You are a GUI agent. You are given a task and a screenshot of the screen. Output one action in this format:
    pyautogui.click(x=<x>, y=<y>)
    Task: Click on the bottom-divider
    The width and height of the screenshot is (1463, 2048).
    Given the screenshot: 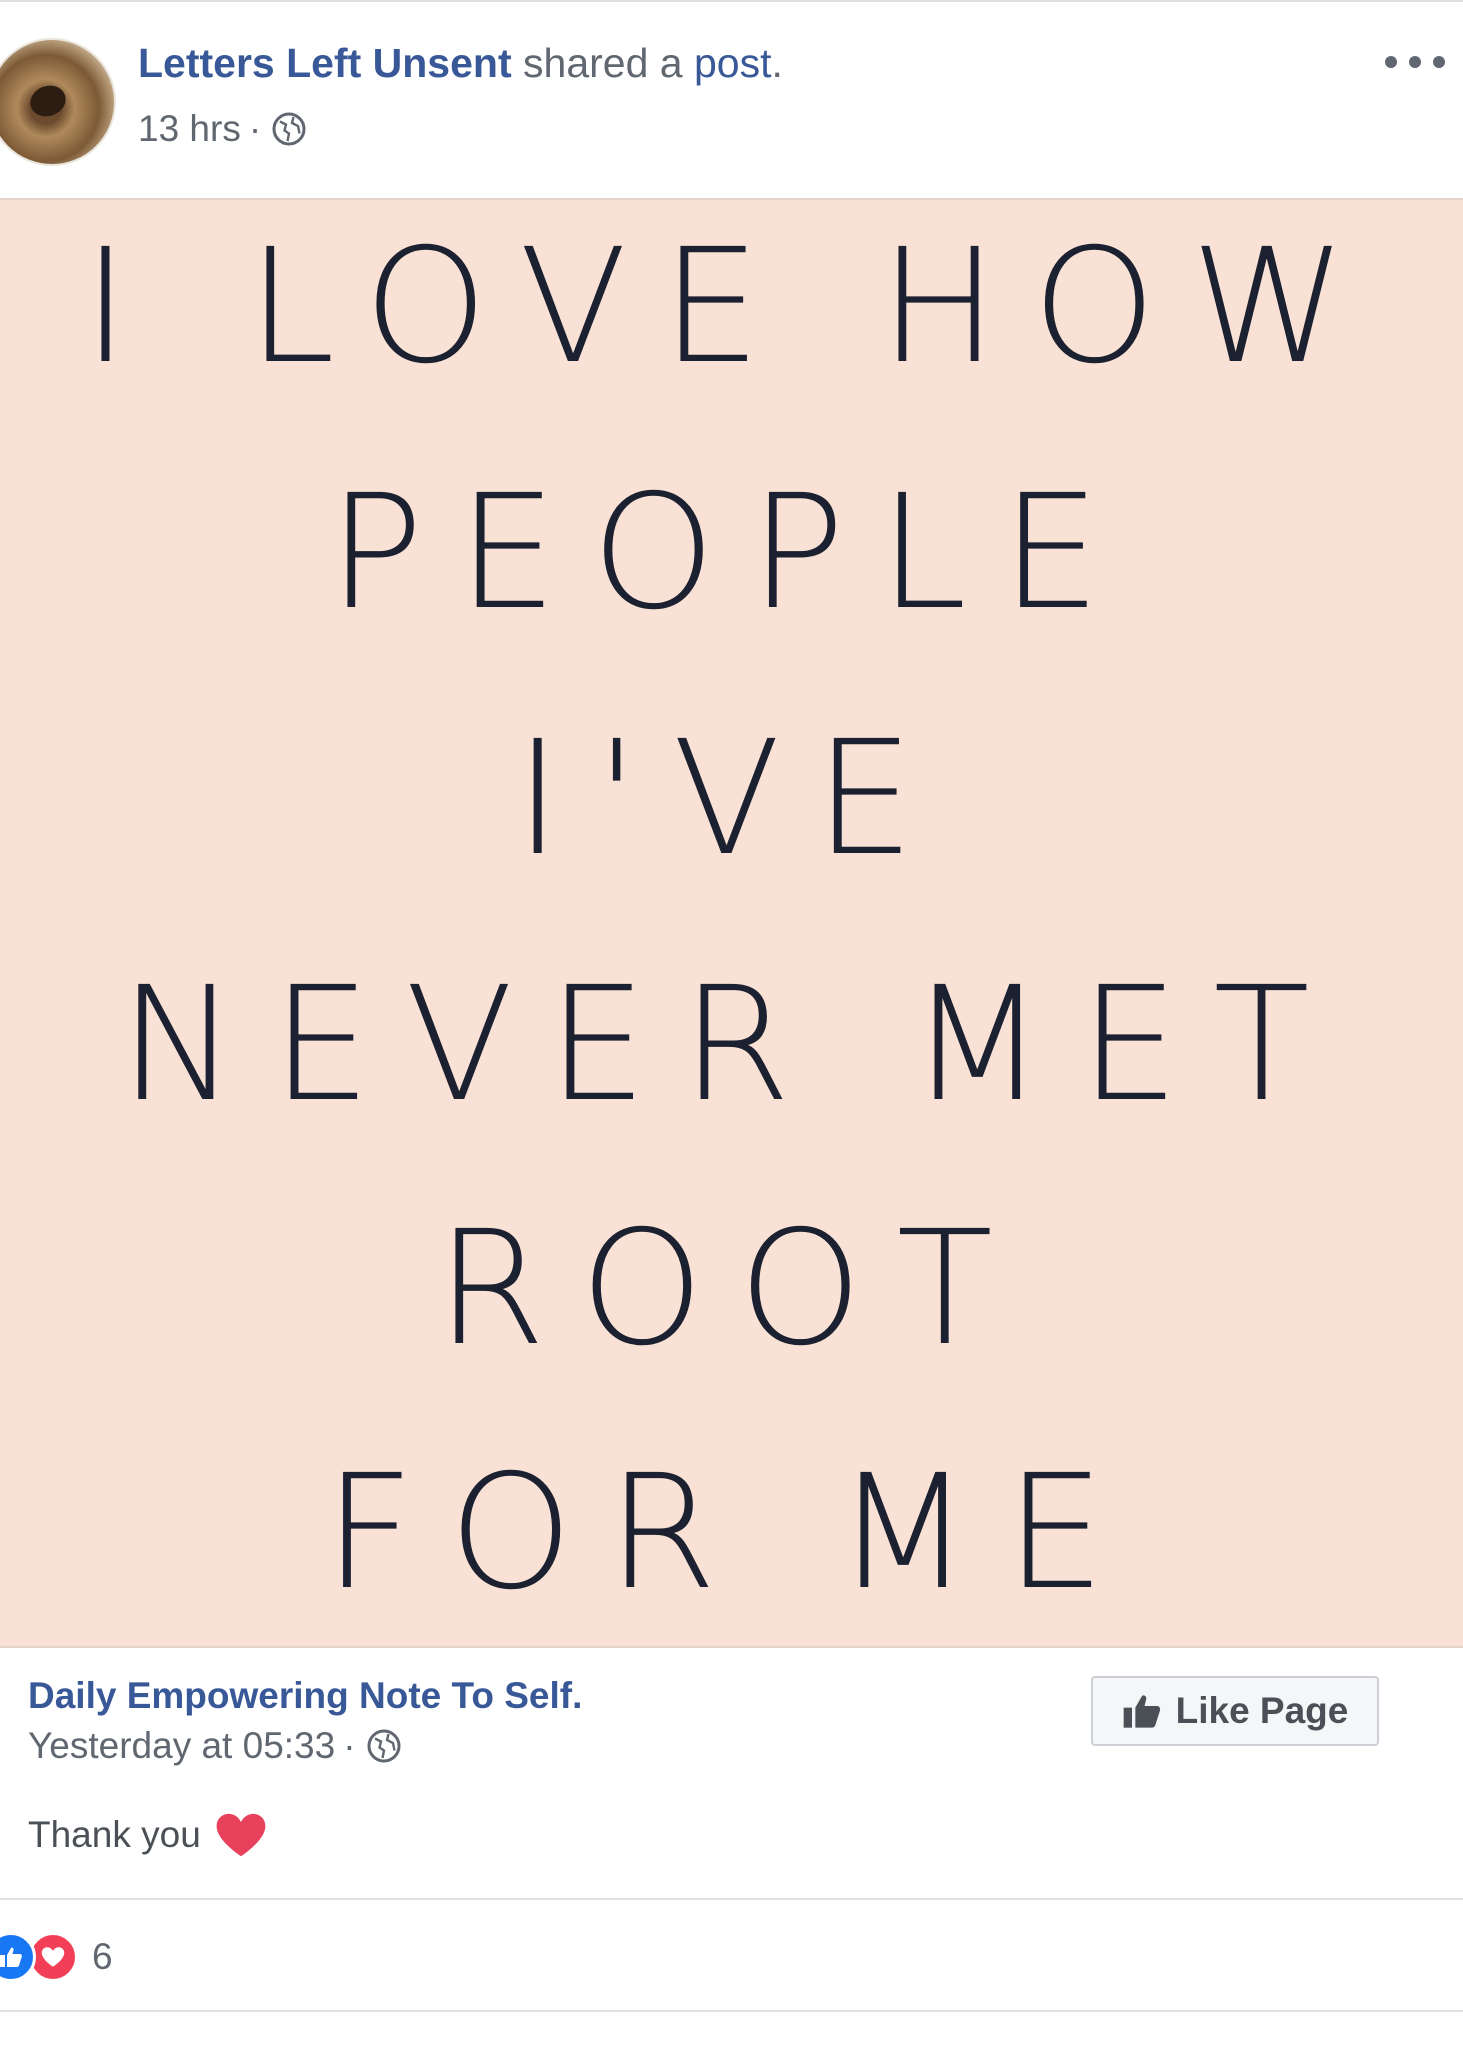 What is the action you would take?
    pyautogui.click(x=731, y=2011)
    